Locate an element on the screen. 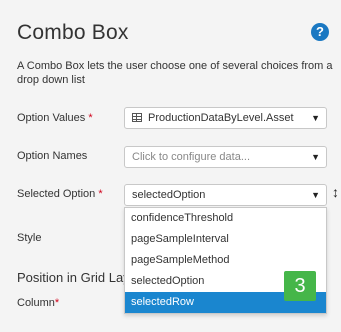  position-section-title: Position in Grid Lay is located at coordinates (73, 277).